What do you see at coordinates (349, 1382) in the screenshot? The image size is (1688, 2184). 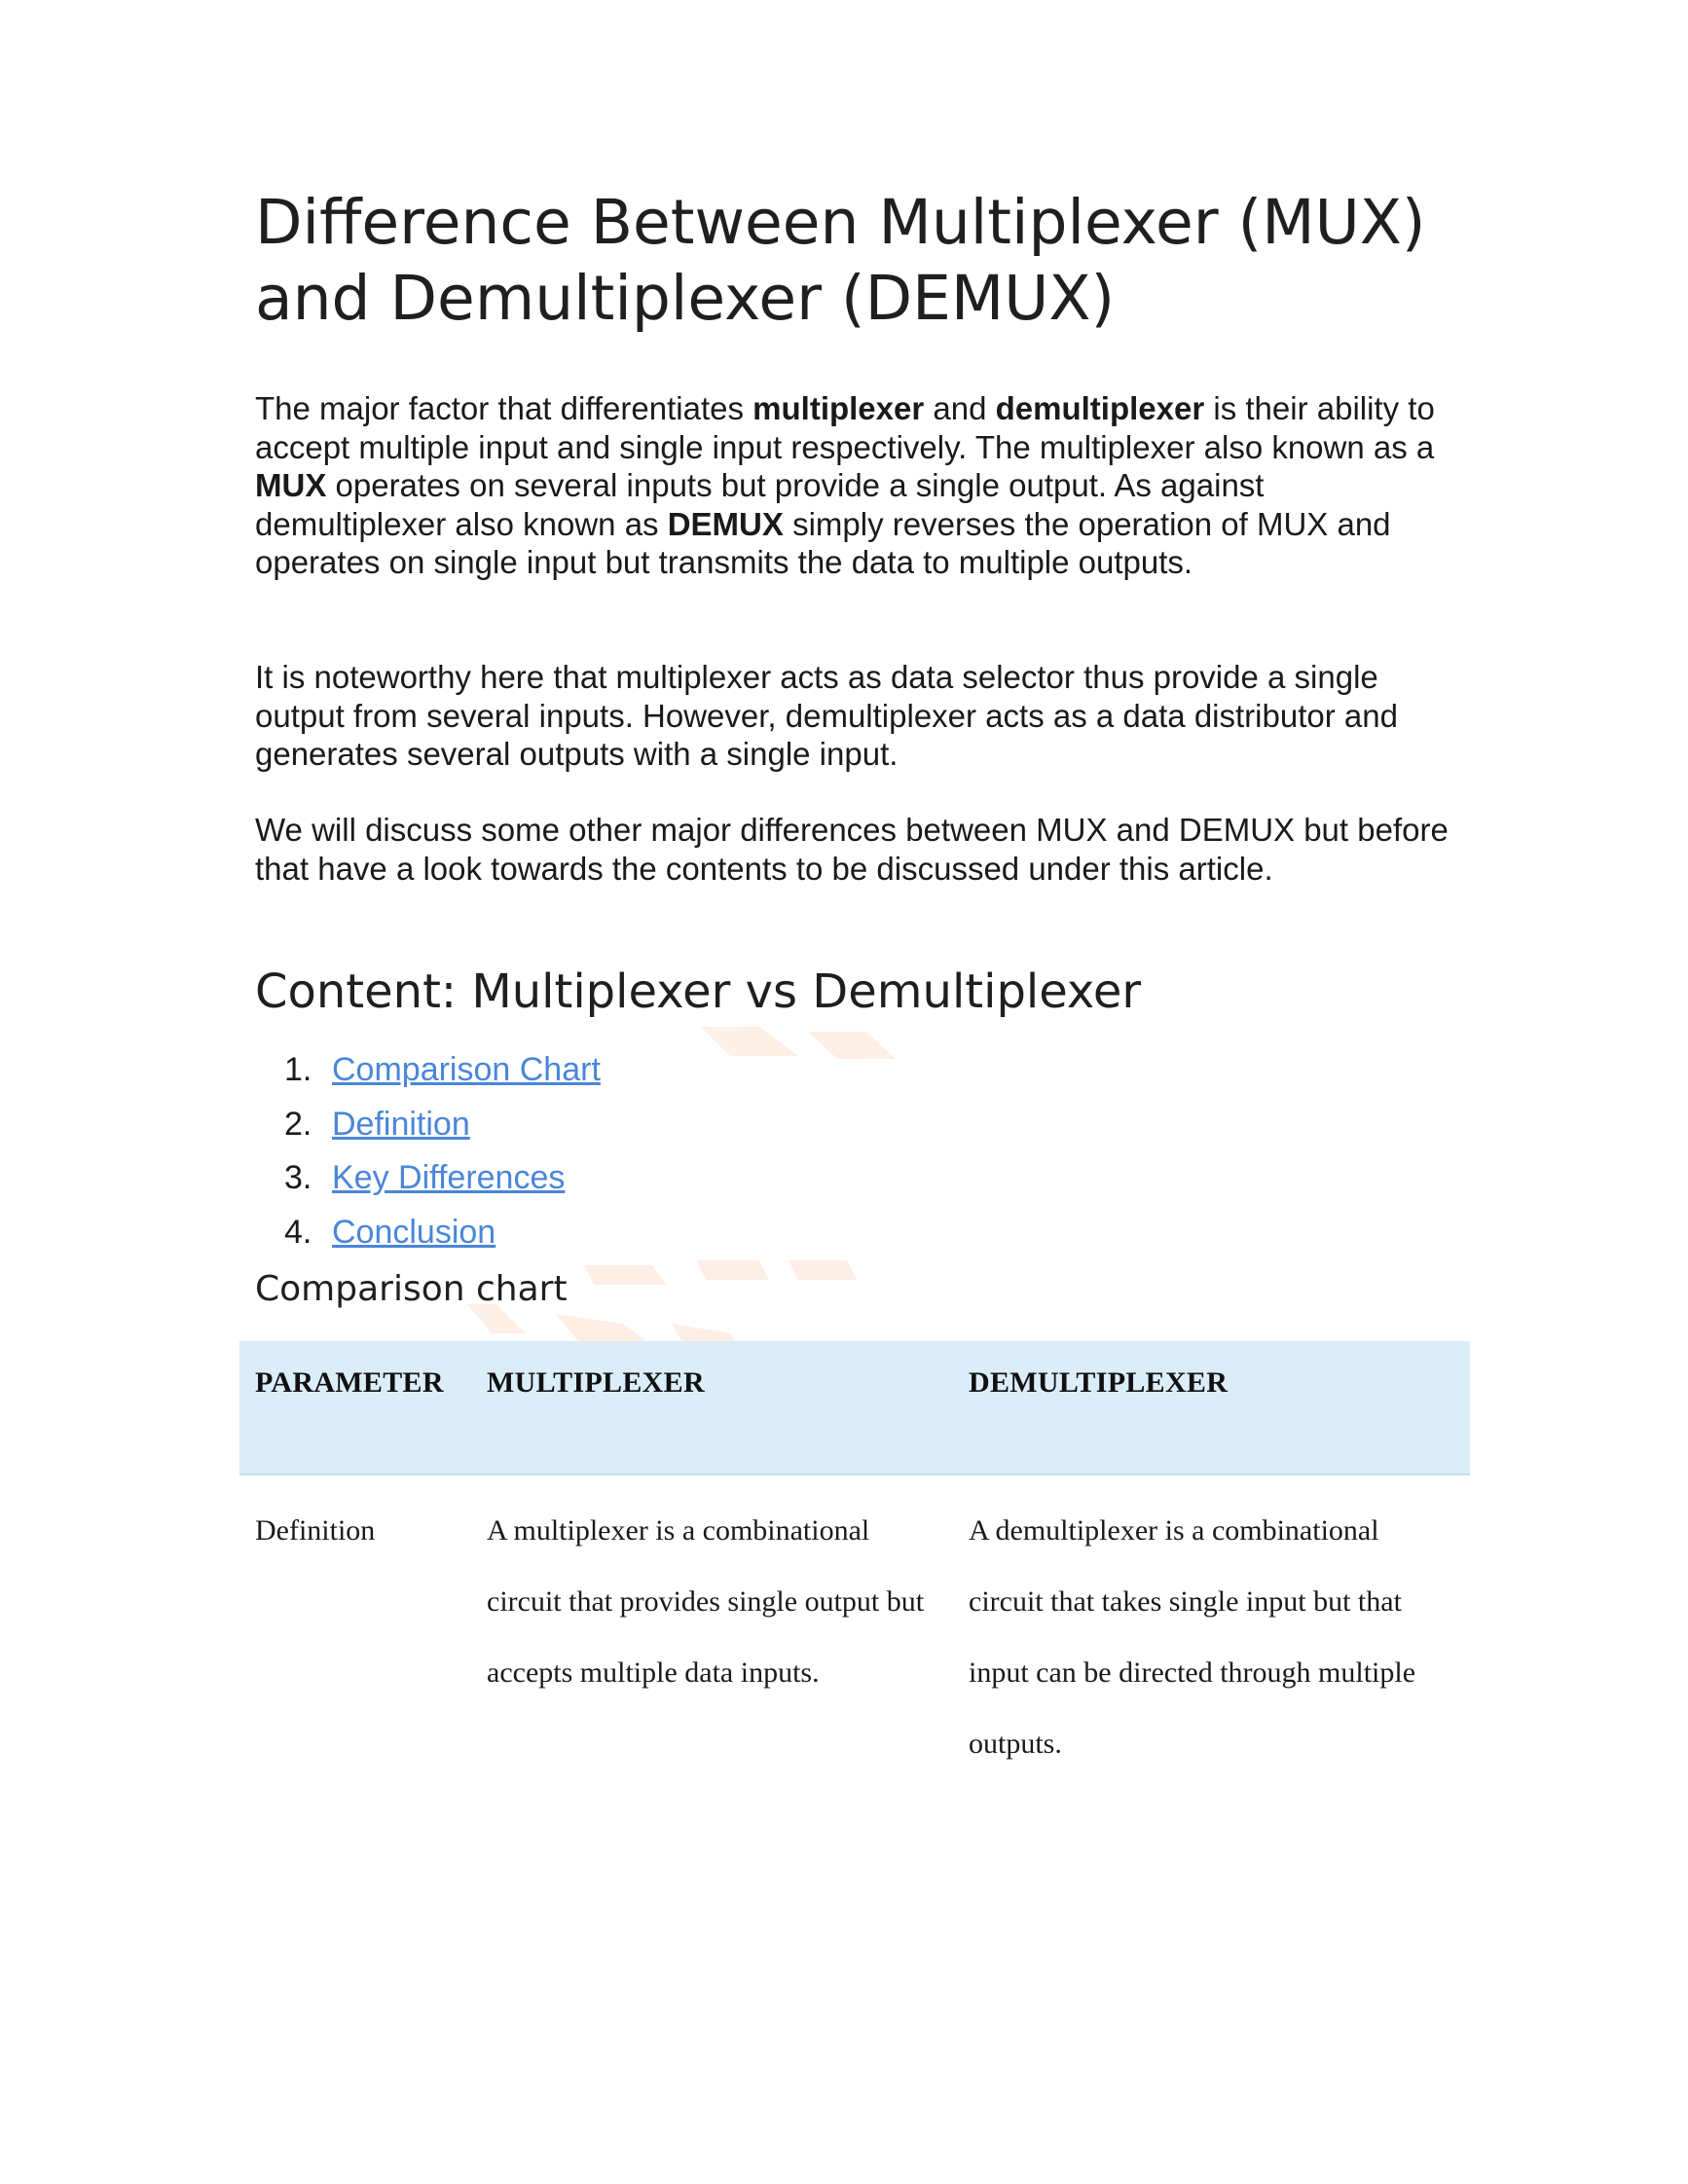 I see `header-parameter: PARAMETER` at bounding box center [349, 1382].